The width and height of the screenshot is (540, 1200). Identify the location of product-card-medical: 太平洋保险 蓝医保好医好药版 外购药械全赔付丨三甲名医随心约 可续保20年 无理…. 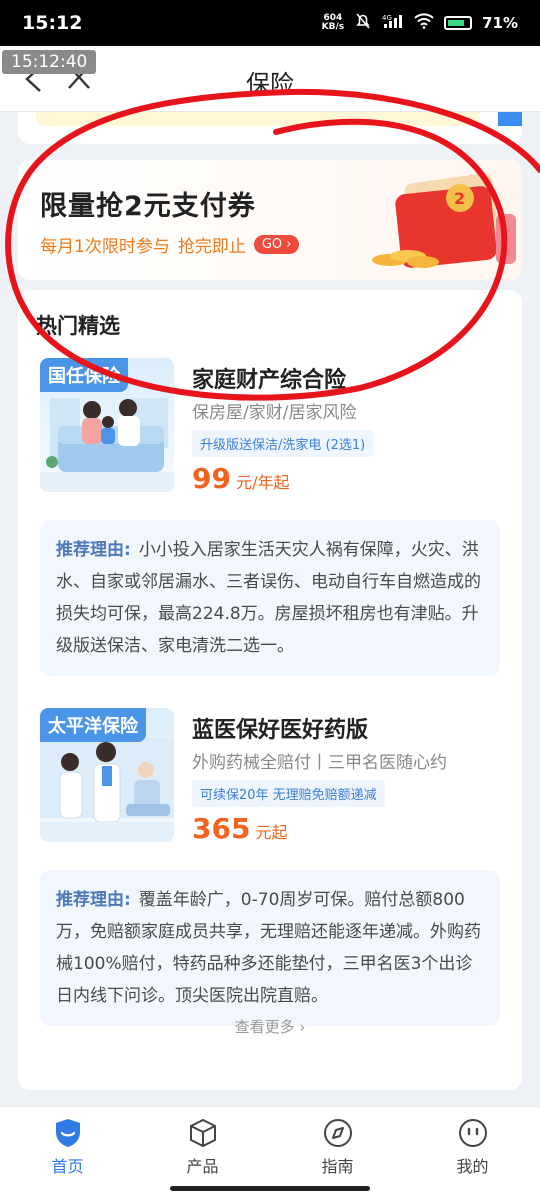
(275, 778).